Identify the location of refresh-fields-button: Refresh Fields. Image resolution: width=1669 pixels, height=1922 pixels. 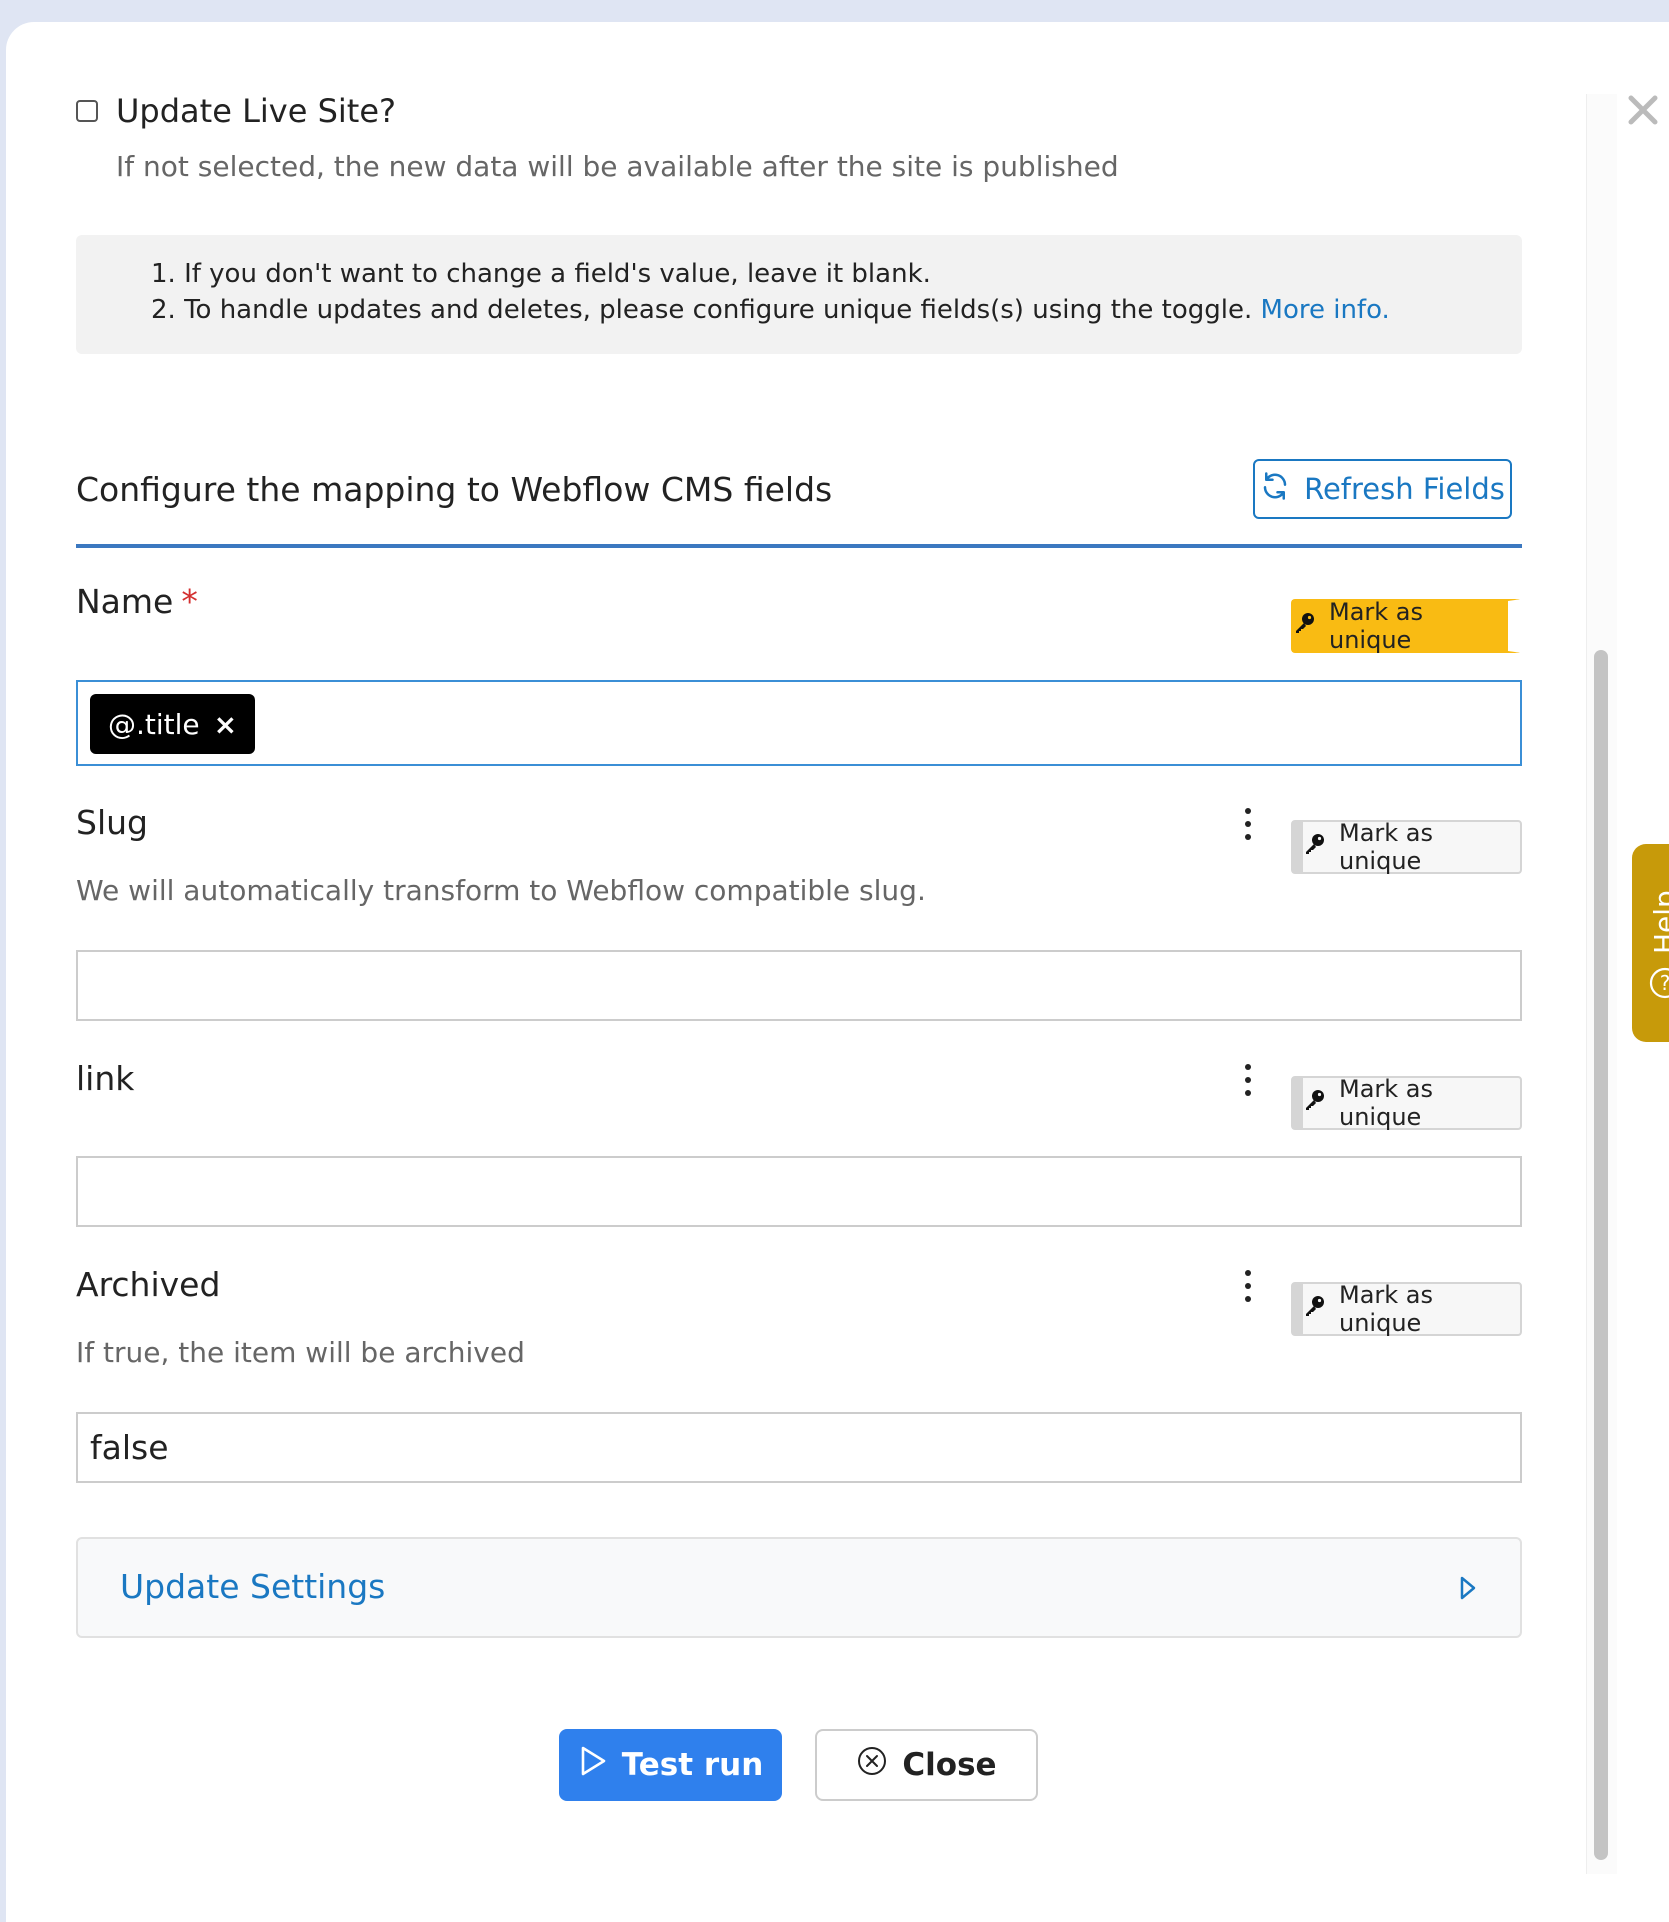
(1382, 489).